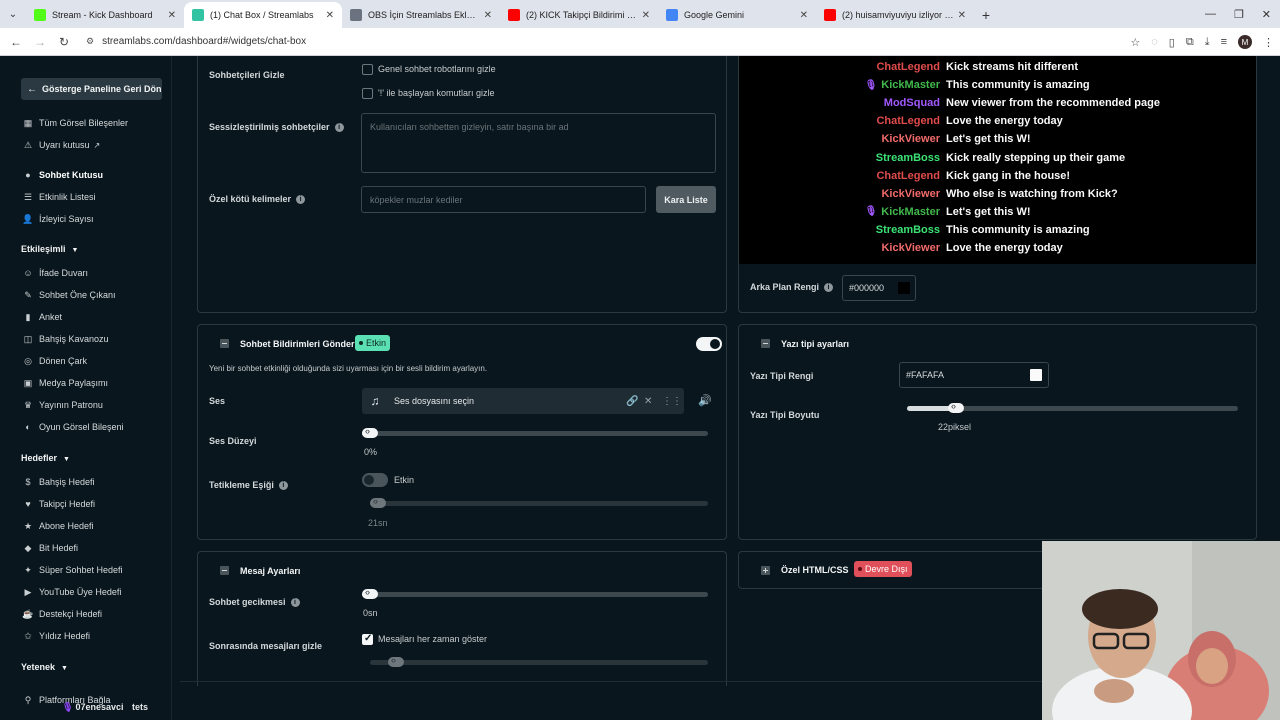  I want to click on bad-words-input, so click(503, 199).